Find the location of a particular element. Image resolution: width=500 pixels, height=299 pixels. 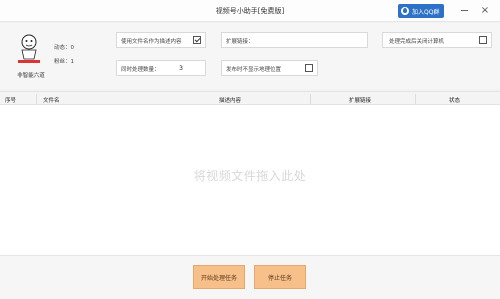

task-table-header: 序号 文件名 描述内容 扩展链接 状态 is located at coordinates (250, 98).